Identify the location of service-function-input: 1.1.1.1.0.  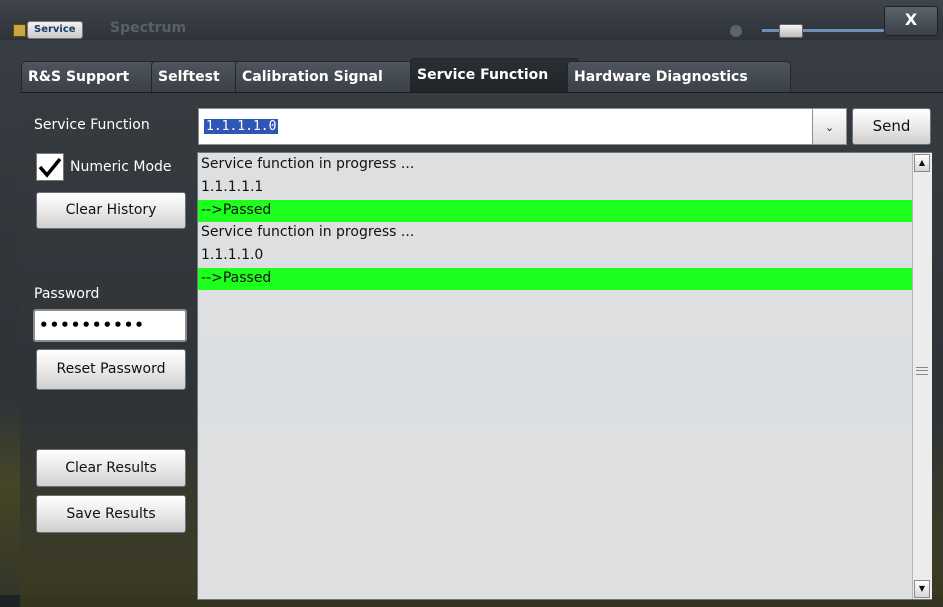
(522, 126).